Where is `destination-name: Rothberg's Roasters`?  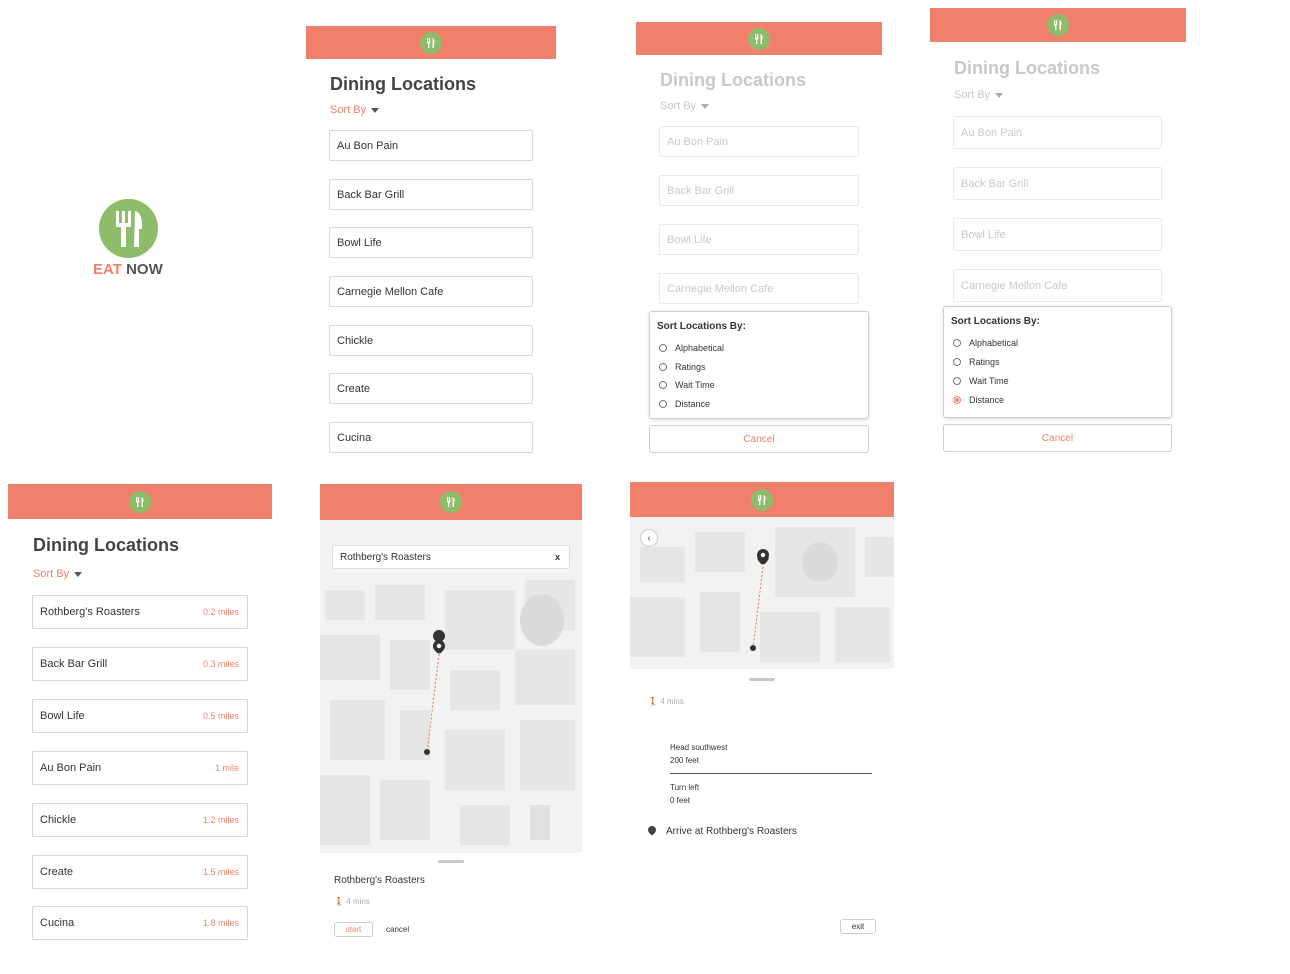
destination-name: Rothberg's Roasters is located at coordinates (379, 880).